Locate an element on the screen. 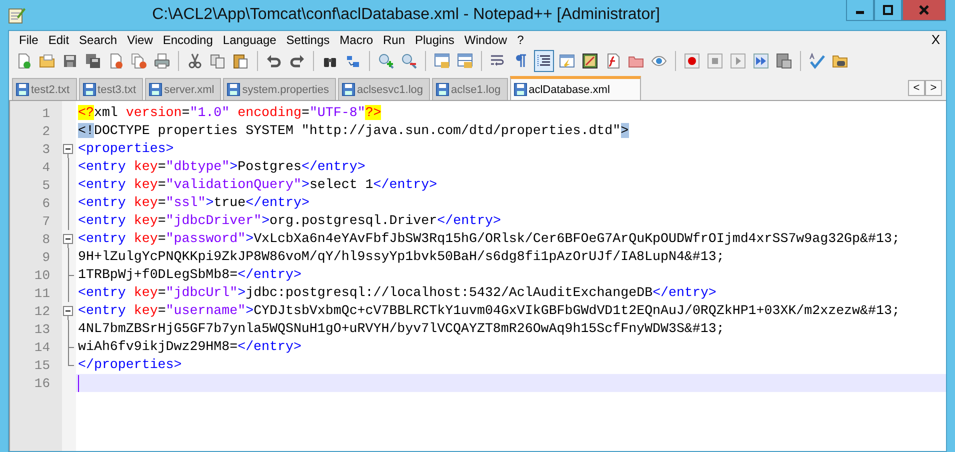 This screenshot has height=452, width=955. file-tab: test2.txt is located at coordinates (44, 89).